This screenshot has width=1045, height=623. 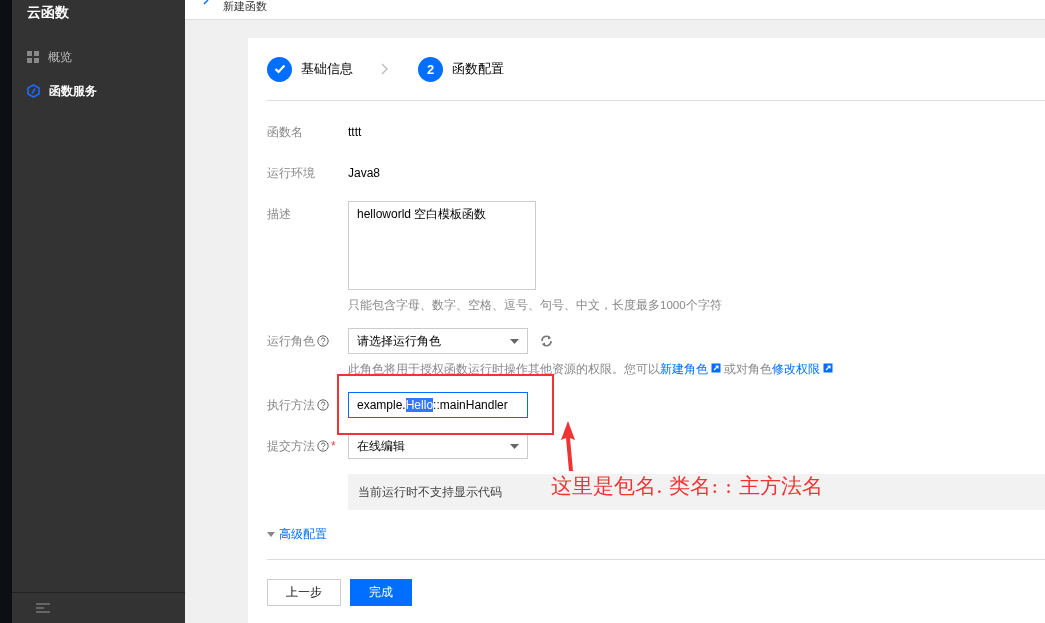 What do you see at coordinates (333, 446) in the screenshot?
I see `required-mark: *` at bounding box center [333, 446].